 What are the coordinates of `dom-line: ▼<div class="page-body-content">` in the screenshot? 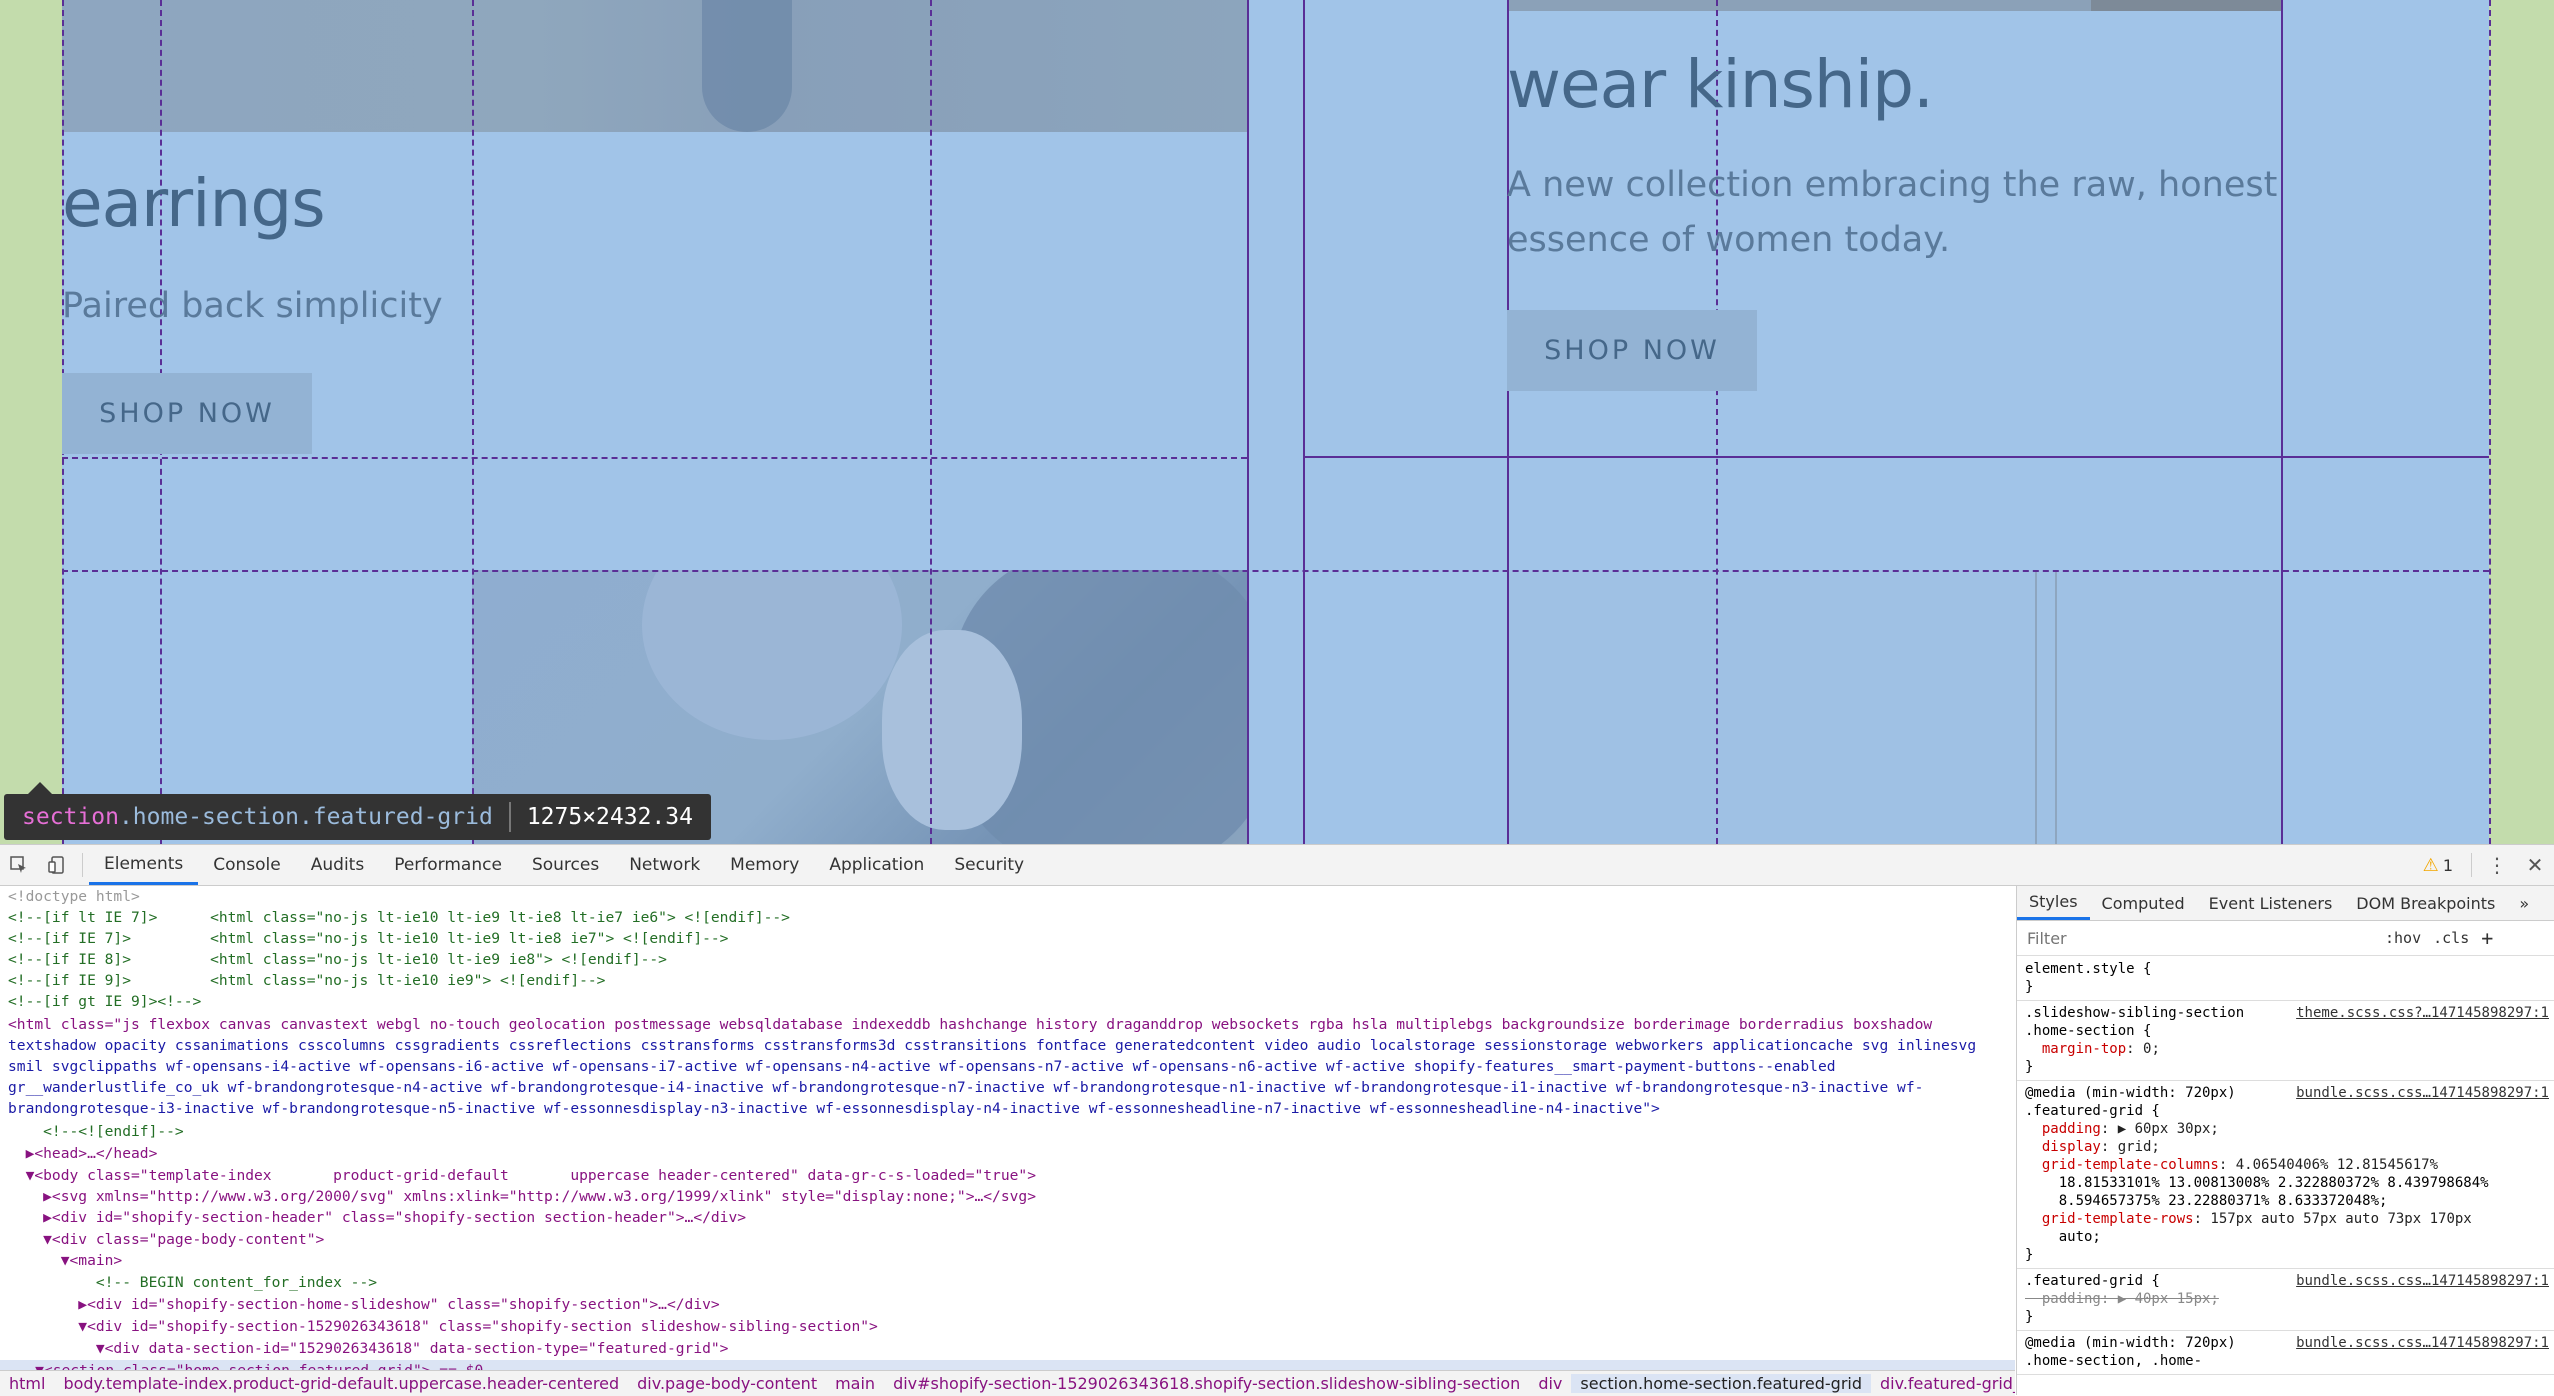 It's located at (166, 1239).